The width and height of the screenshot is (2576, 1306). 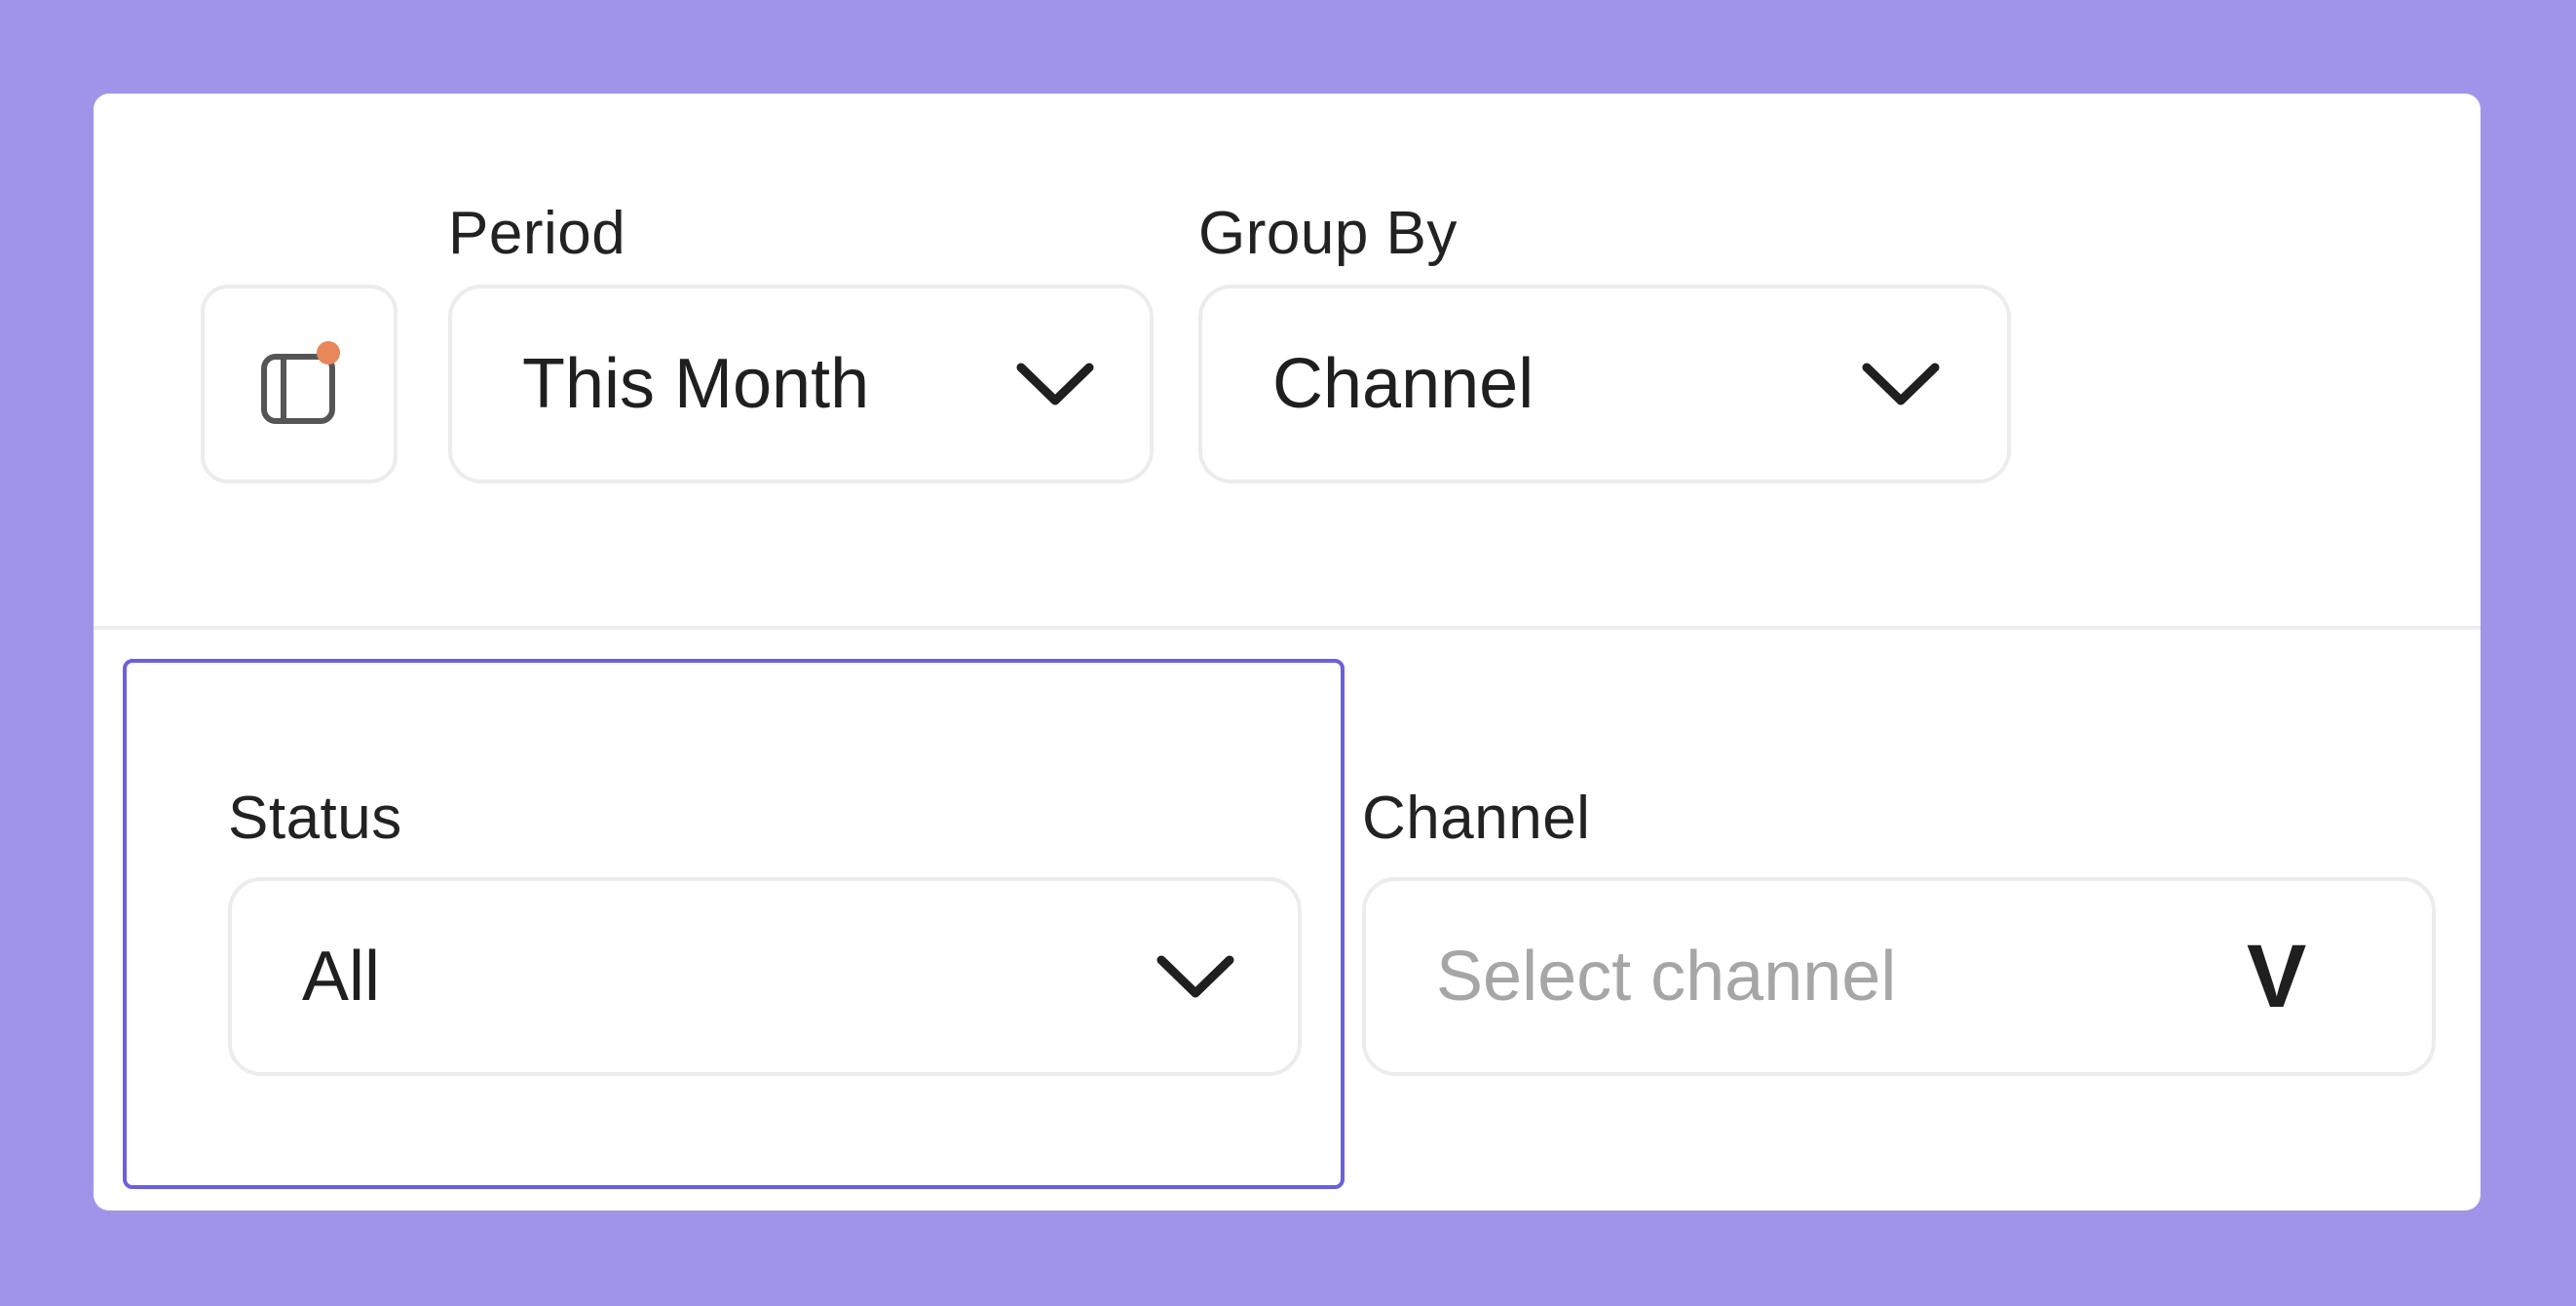 I want to click on section-divider, so click(x=1287, y=628).